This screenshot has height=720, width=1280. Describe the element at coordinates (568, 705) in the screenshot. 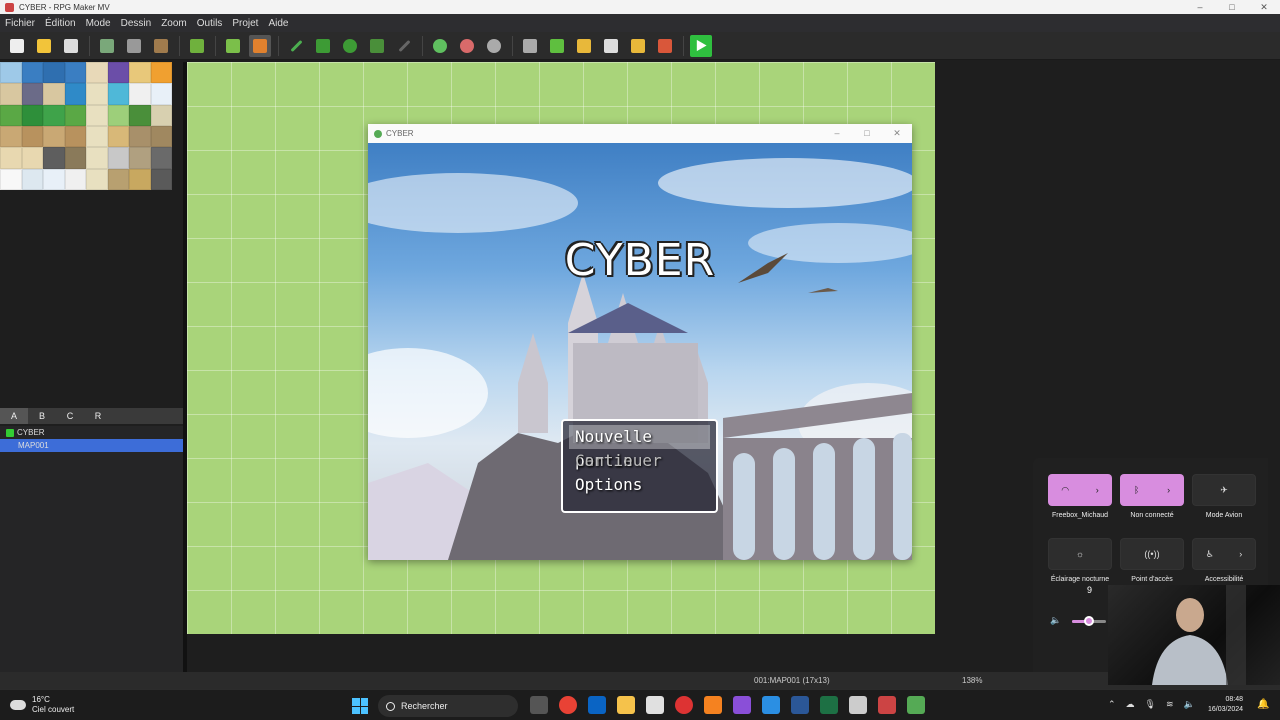

I see `chrome-icon` at that location.